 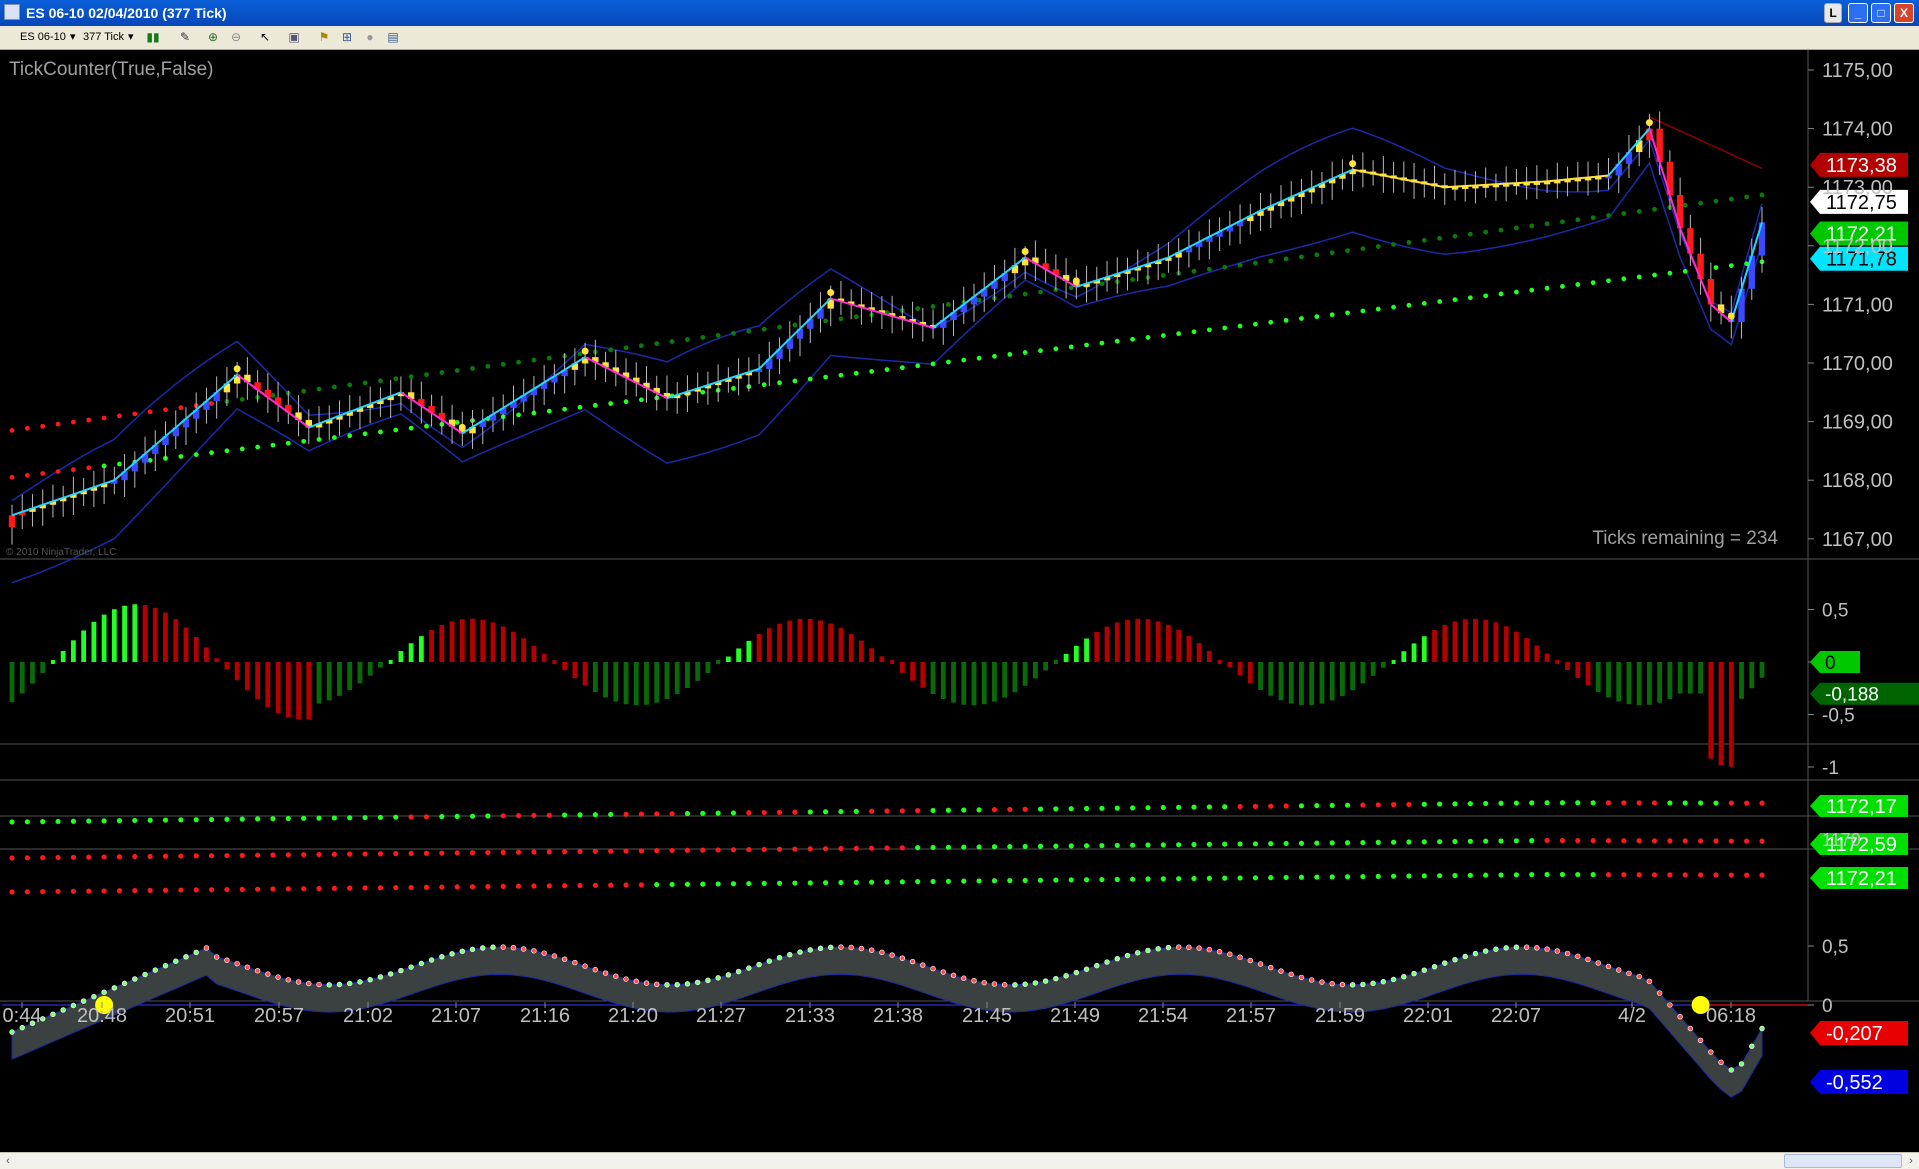 What do you see at coordinates (810, 1016) in the screenshot?
I see `time-axis-label: 21:33` at bounding box center [810, 1016].